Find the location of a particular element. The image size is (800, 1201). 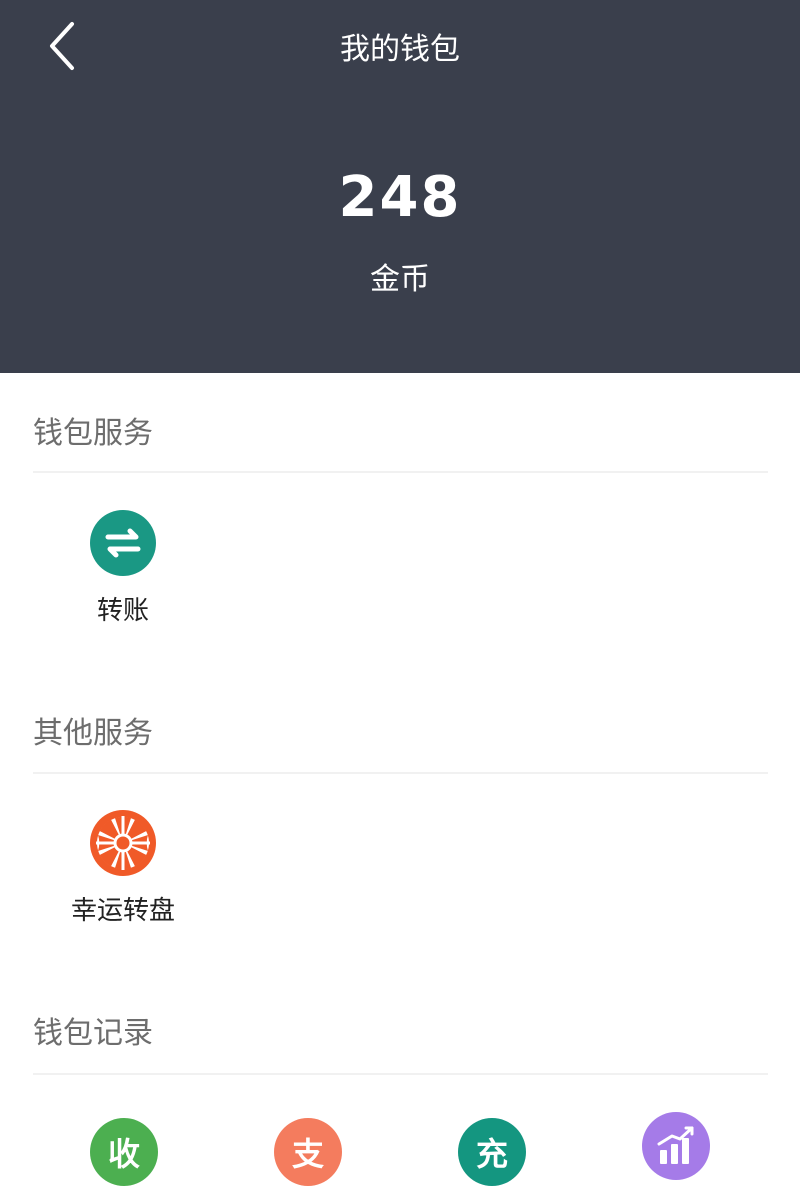

expense-record-button: 支 is located at coordinates (308, 1152).